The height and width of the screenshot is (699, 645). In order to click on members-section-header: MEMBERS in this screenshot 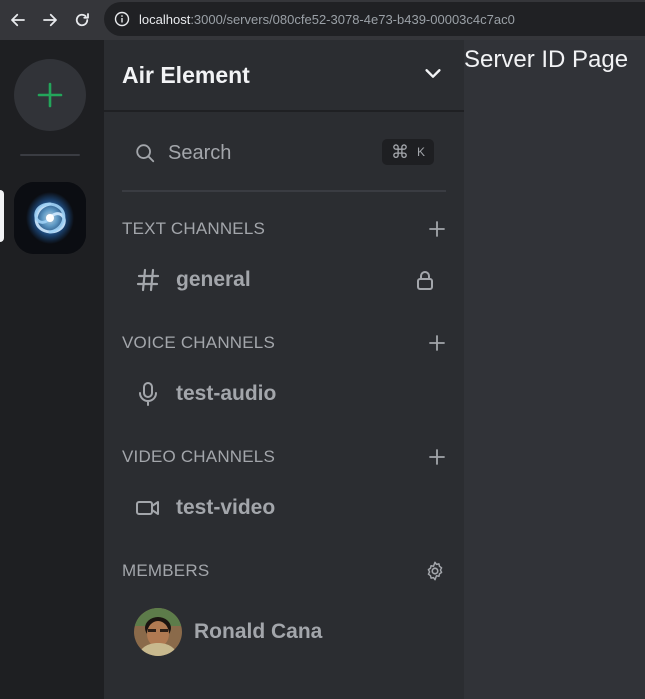, I will do `click(284, 571)`.